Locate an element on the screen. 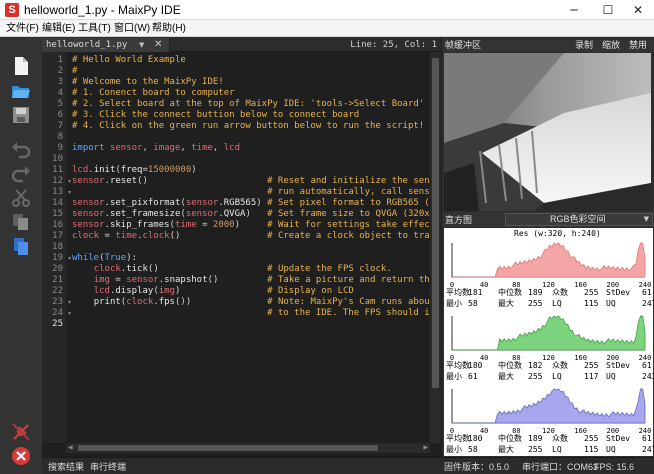 The width and height of the screenshot is (654, 474). zoom-button: 缩放 is located at coordinates (611, 45).